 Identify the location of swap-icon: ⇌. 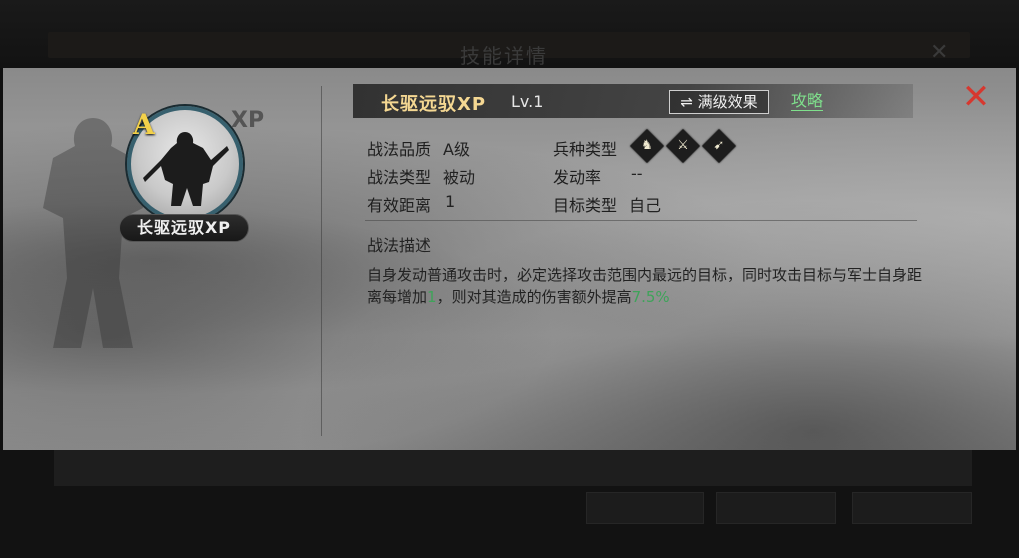
(686, 102).